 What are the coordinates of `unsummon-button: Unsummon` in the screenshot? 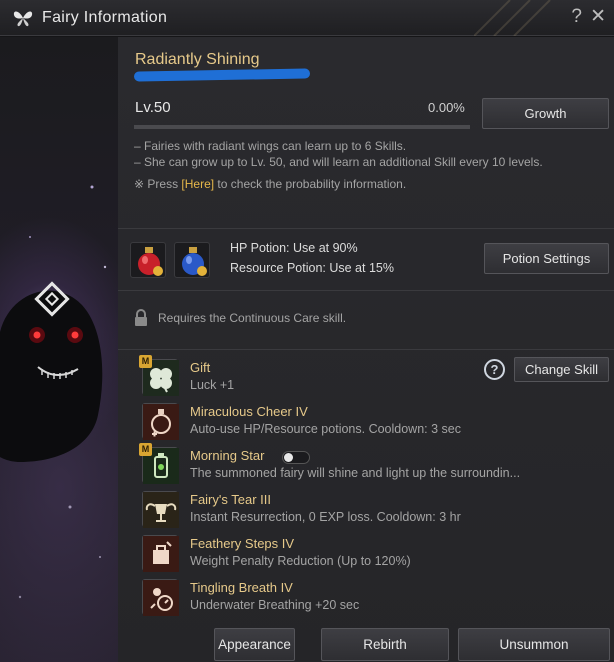 It's located at (534, 644).